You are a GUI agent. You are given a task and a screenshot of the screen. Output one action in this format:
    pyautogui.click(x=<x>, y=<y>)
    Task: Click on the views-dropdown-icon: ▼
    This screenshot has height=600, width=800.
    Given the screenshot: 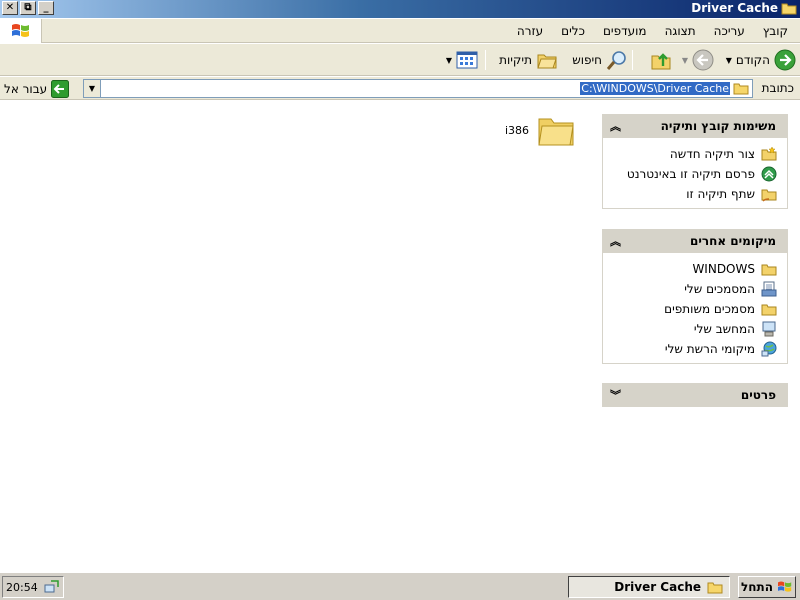 What is the action you would take?
    pyautogui.click(x=449, y=60)
    